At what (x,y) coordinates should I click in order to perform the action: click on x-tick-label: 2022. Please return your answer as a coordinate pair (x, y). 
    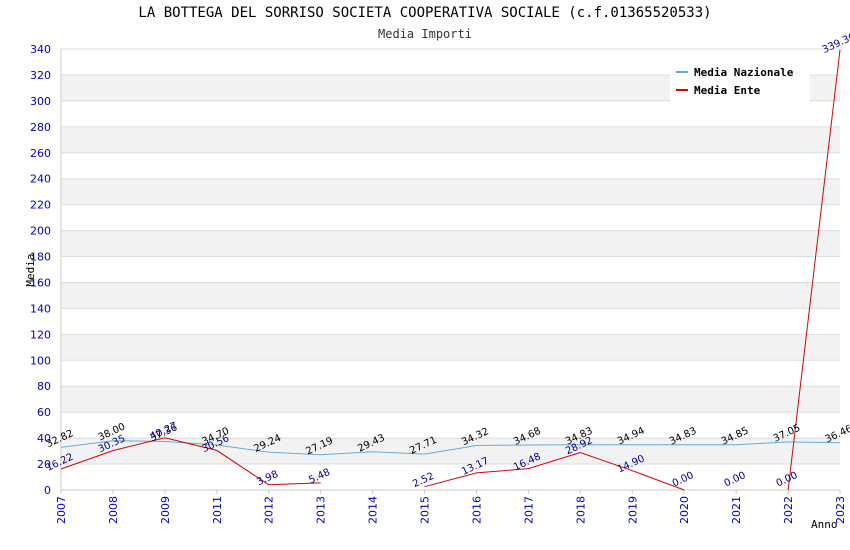
    Looking at the image, I should click on (788, 510).